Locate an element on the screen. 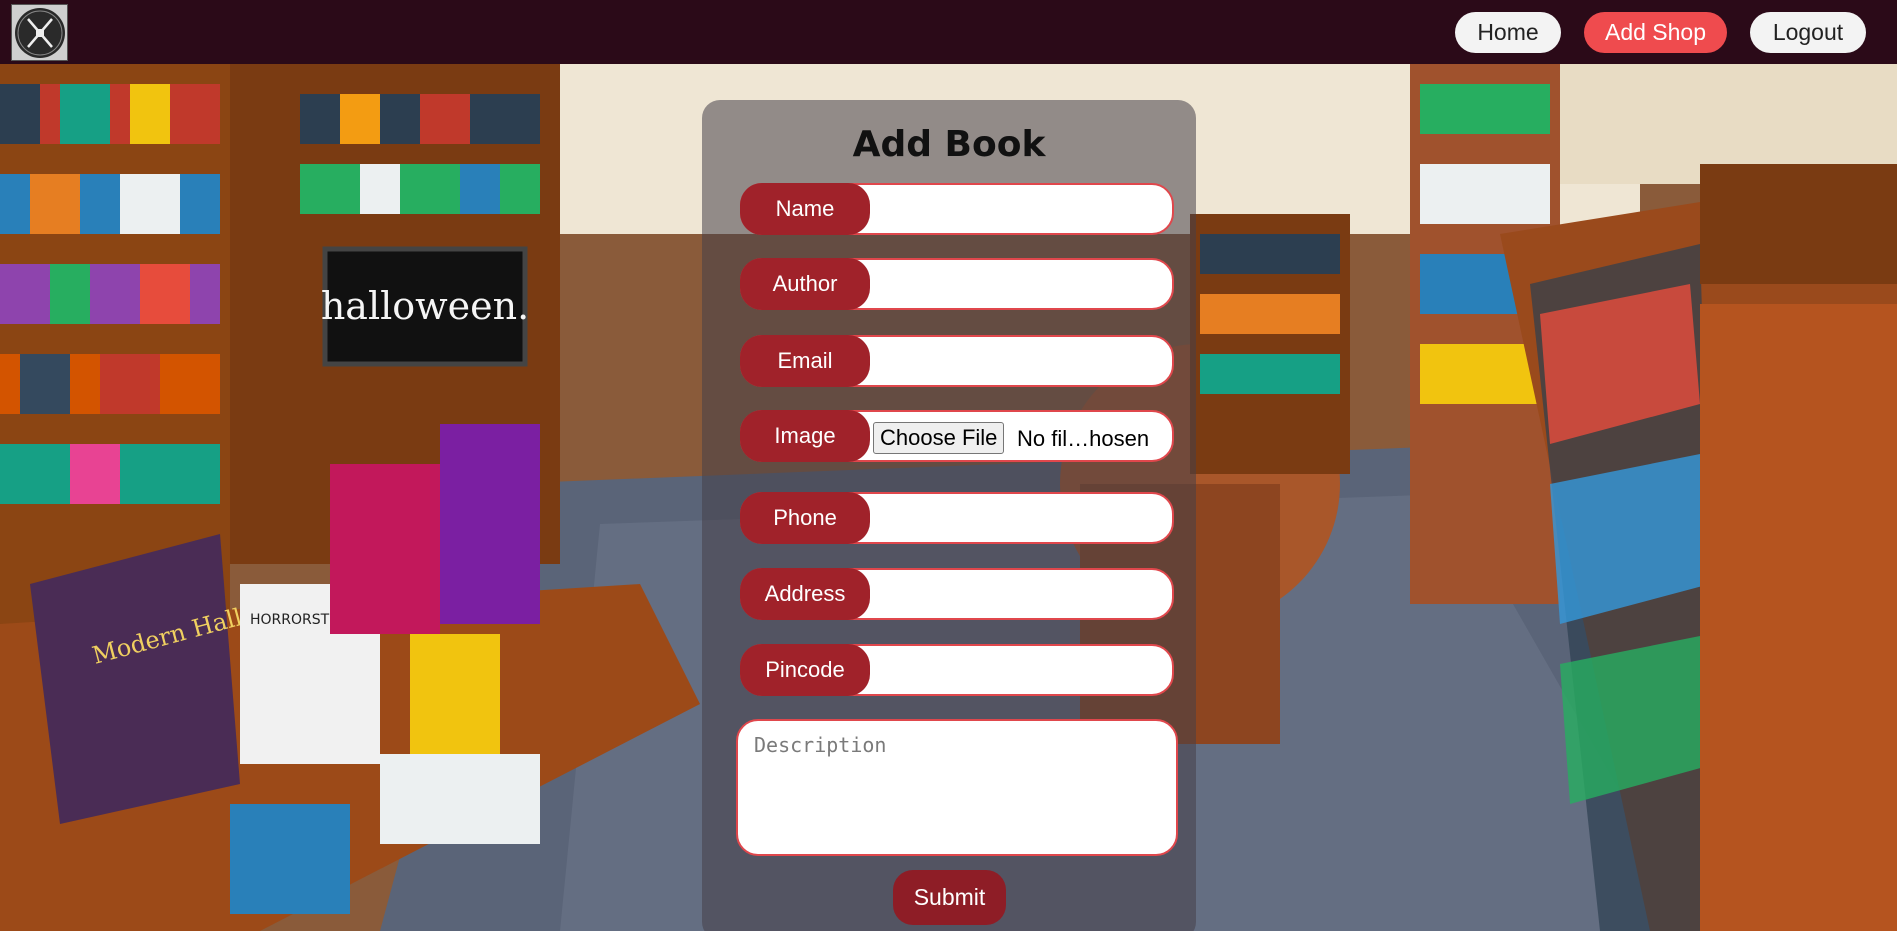  nav-home-button: Home is located at coordinates (1508, 32).